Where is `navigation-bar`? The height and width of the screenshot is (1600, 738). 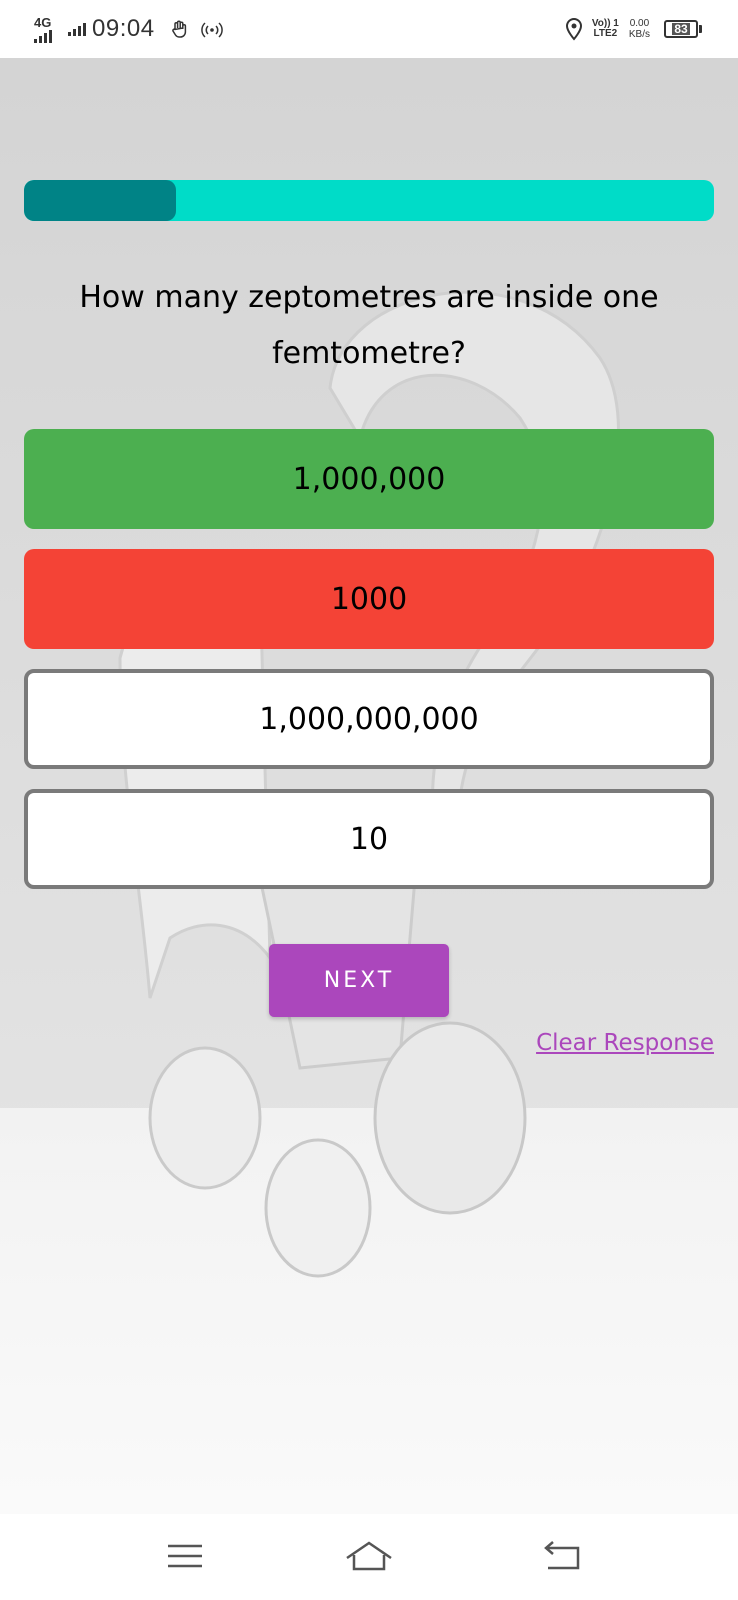 navigation-bar is located at coordinates (369, 1557).